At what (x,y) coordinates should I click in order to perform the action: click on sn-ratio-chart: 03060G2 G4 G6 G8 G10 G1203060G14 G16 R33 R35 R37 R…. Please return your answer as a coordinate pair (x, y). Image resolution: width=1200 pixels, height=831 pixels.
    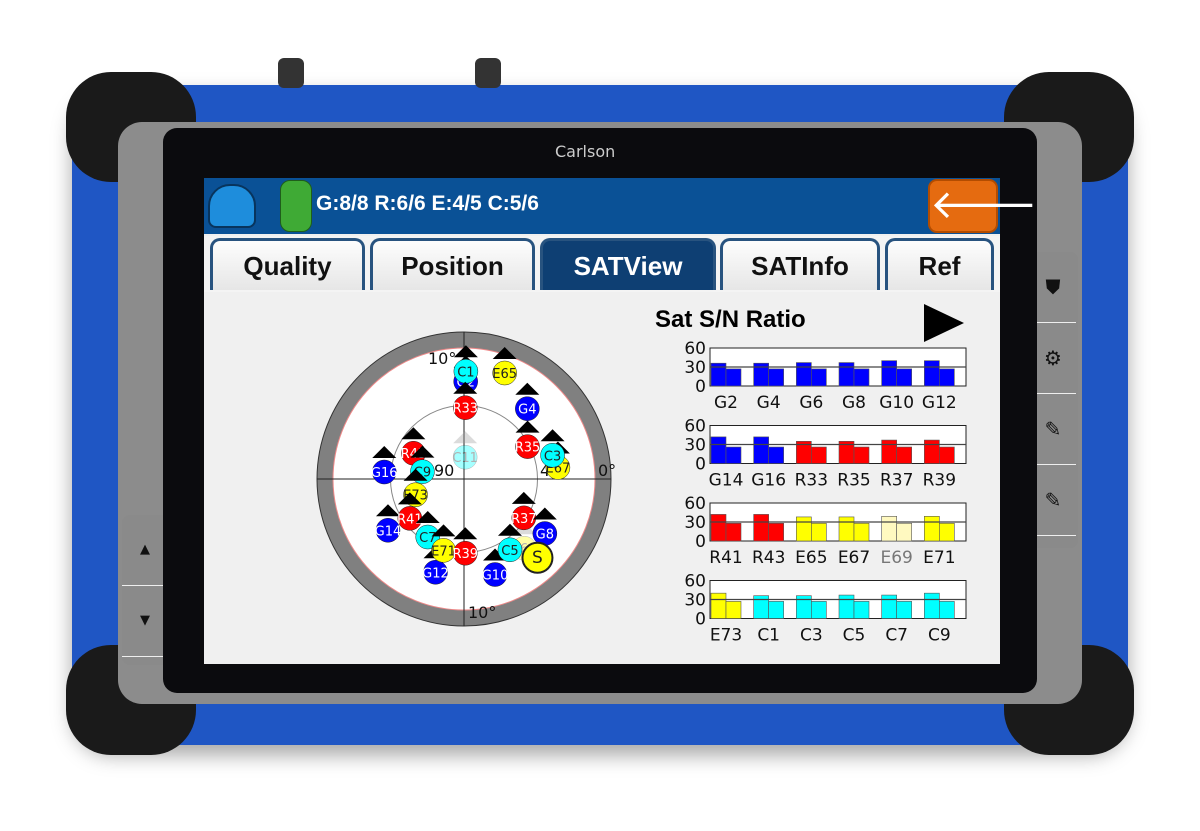
    Looking at the image, I should click on (825, 492).